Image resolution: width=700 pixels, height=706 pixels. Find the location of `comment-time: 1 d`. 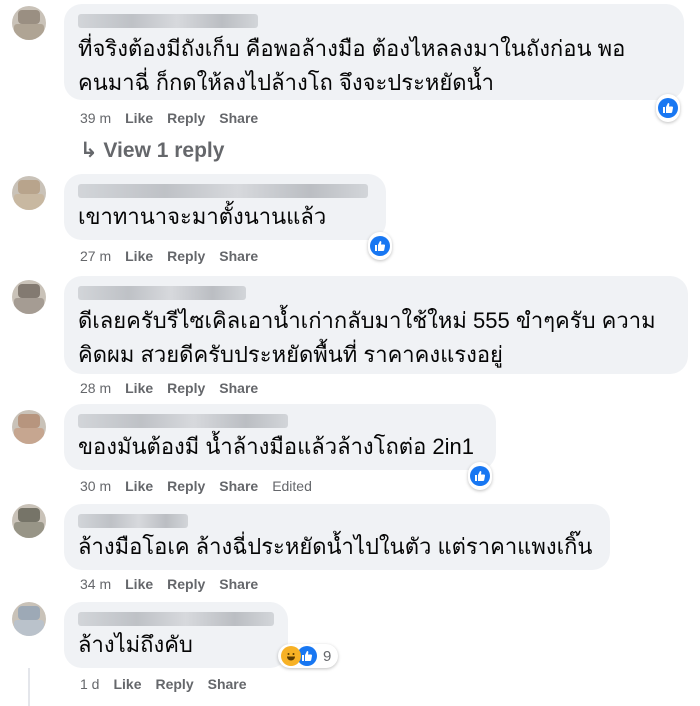

comment-time: 1 d is located at coordinates (89, 684).